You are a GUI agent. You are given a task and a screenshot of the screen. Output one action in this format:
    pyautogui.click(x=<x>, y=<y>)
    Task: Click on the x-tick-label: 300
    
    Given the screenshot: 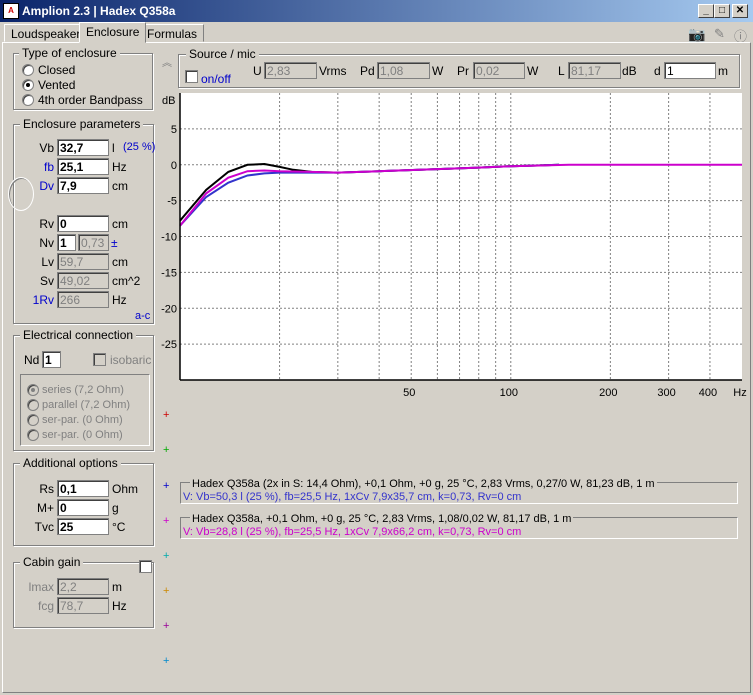 What is the action you would take?
    pyautogui.click(x=666, y=393)
    